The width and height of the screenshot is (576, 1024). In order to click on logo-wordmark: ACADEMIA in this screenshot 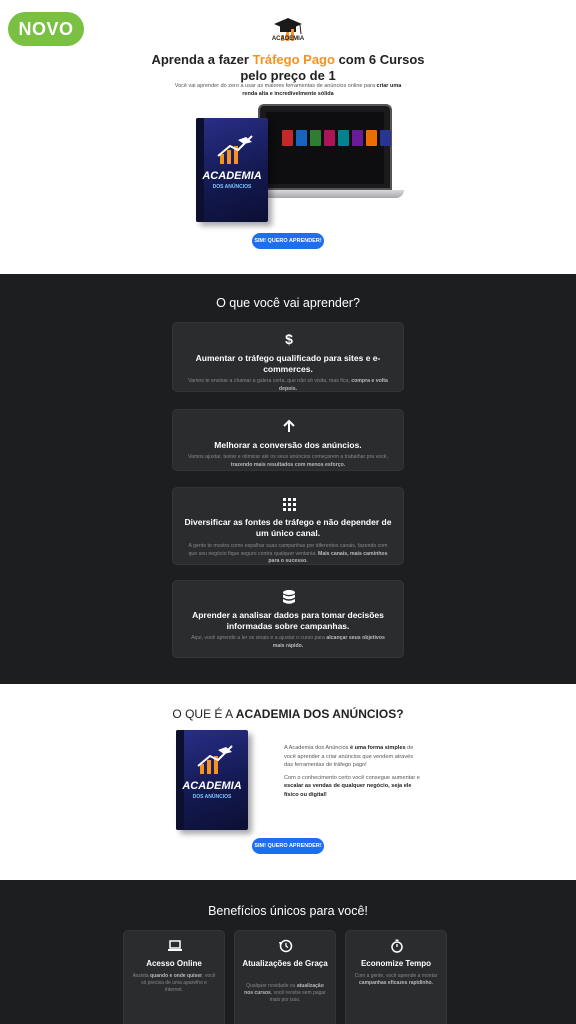, I will do `click(288, 39)`.